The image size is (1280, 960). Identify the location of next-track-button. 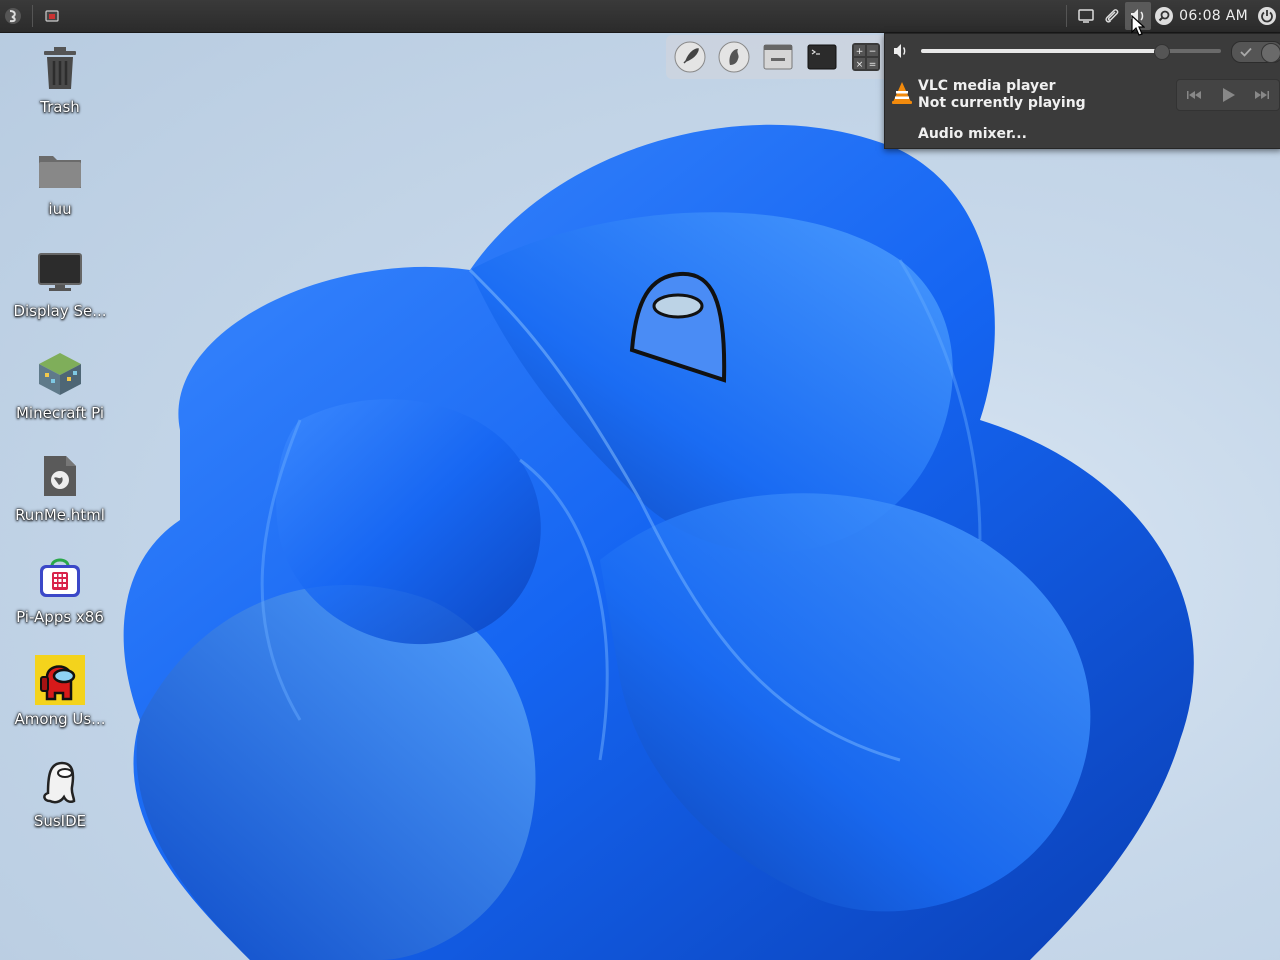
(1262, 95).